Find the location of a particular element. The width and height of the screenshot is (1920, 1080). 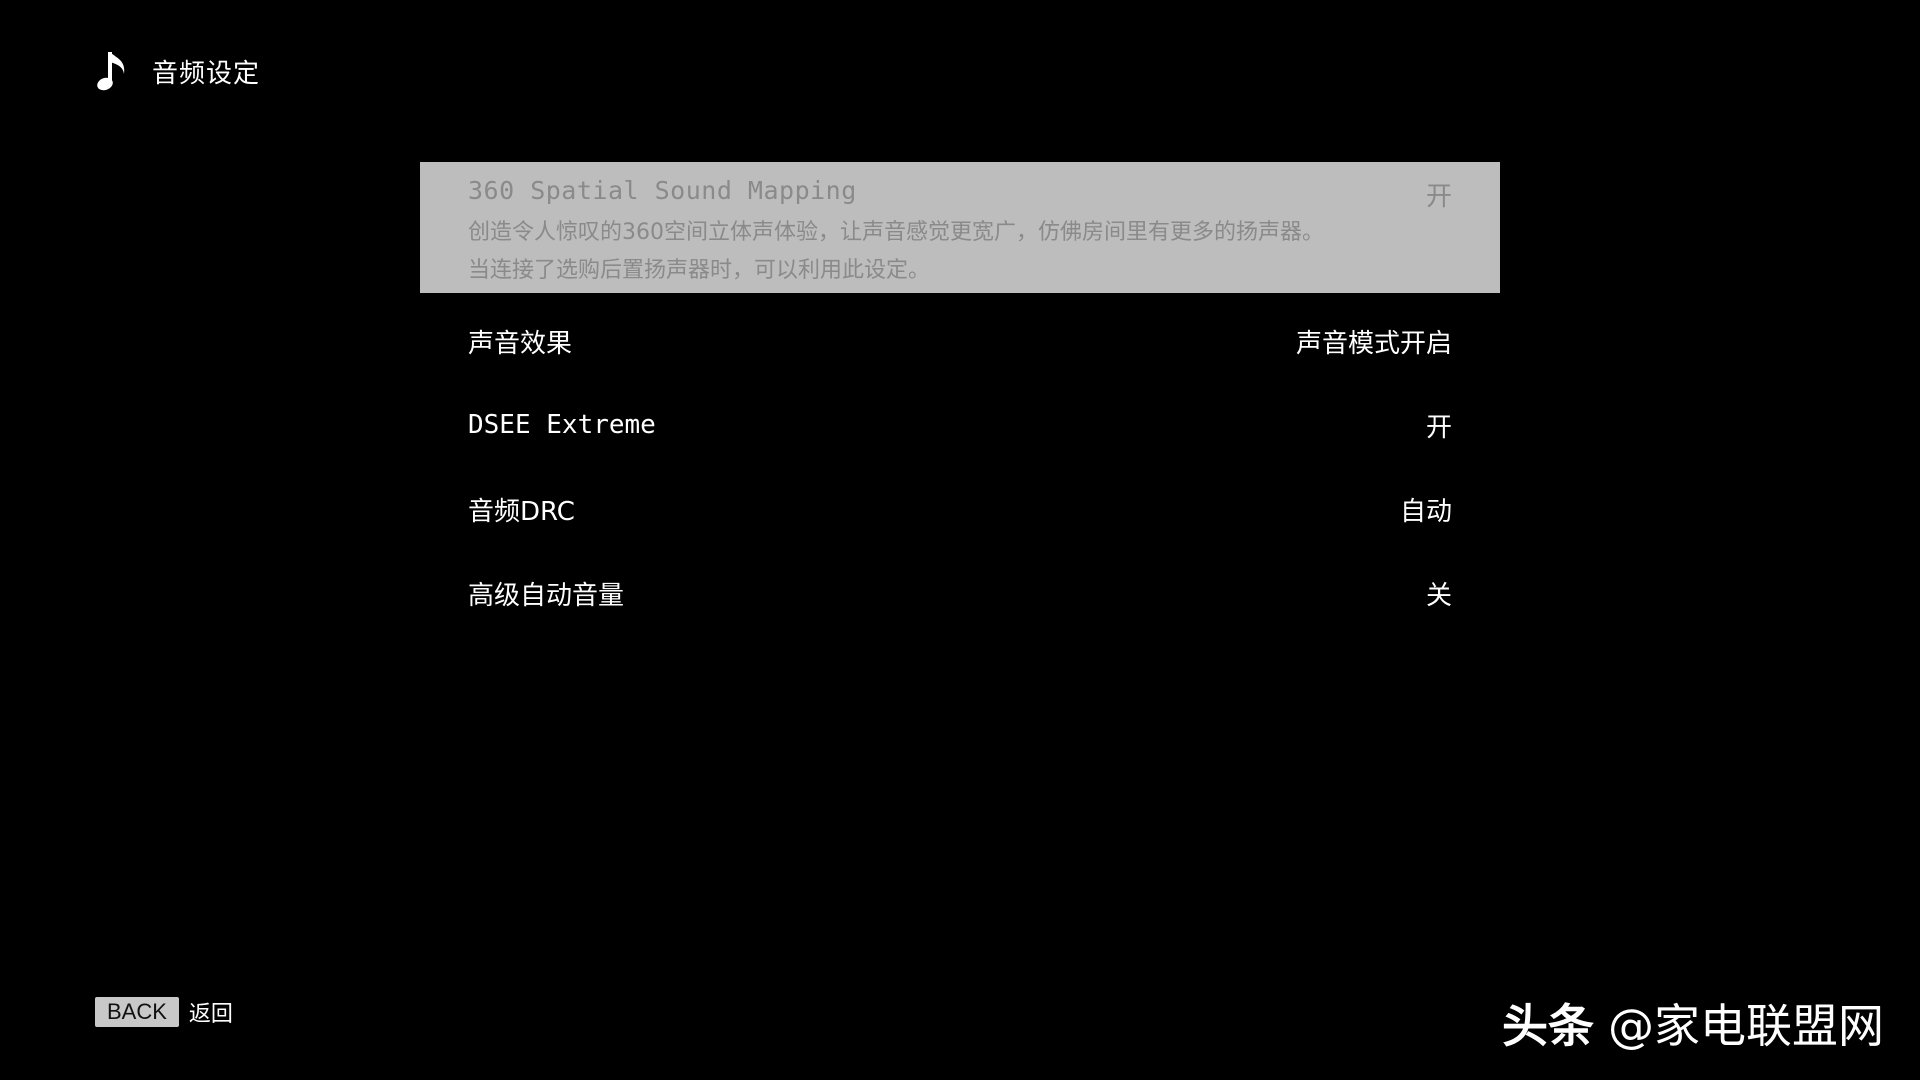

menu-item-label: 360 Spatial Sound Mapping is located at coordinates (662, 190).